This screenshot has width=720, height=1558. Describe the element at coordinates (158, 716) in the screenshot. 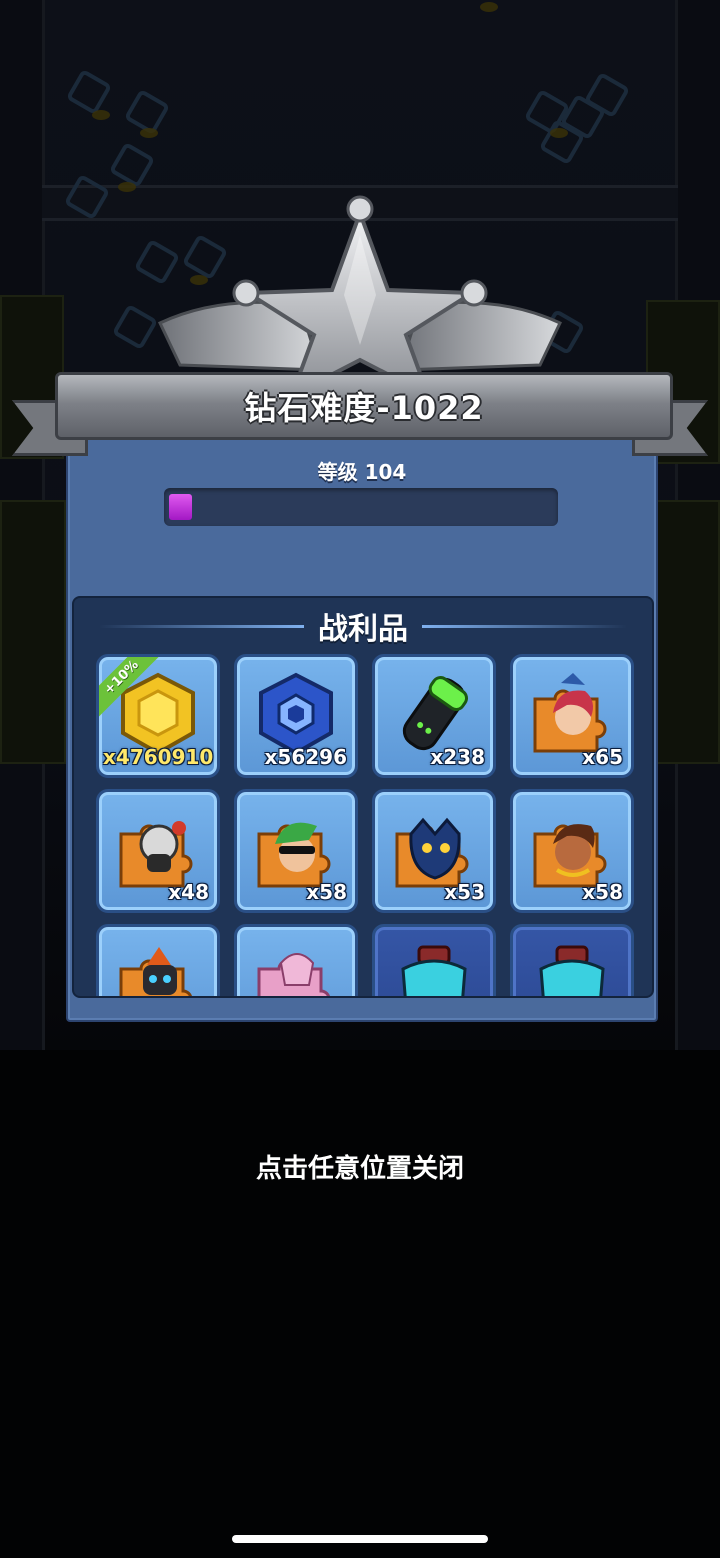

I see `loot-slot-gold: +10% x4760910` at that location.